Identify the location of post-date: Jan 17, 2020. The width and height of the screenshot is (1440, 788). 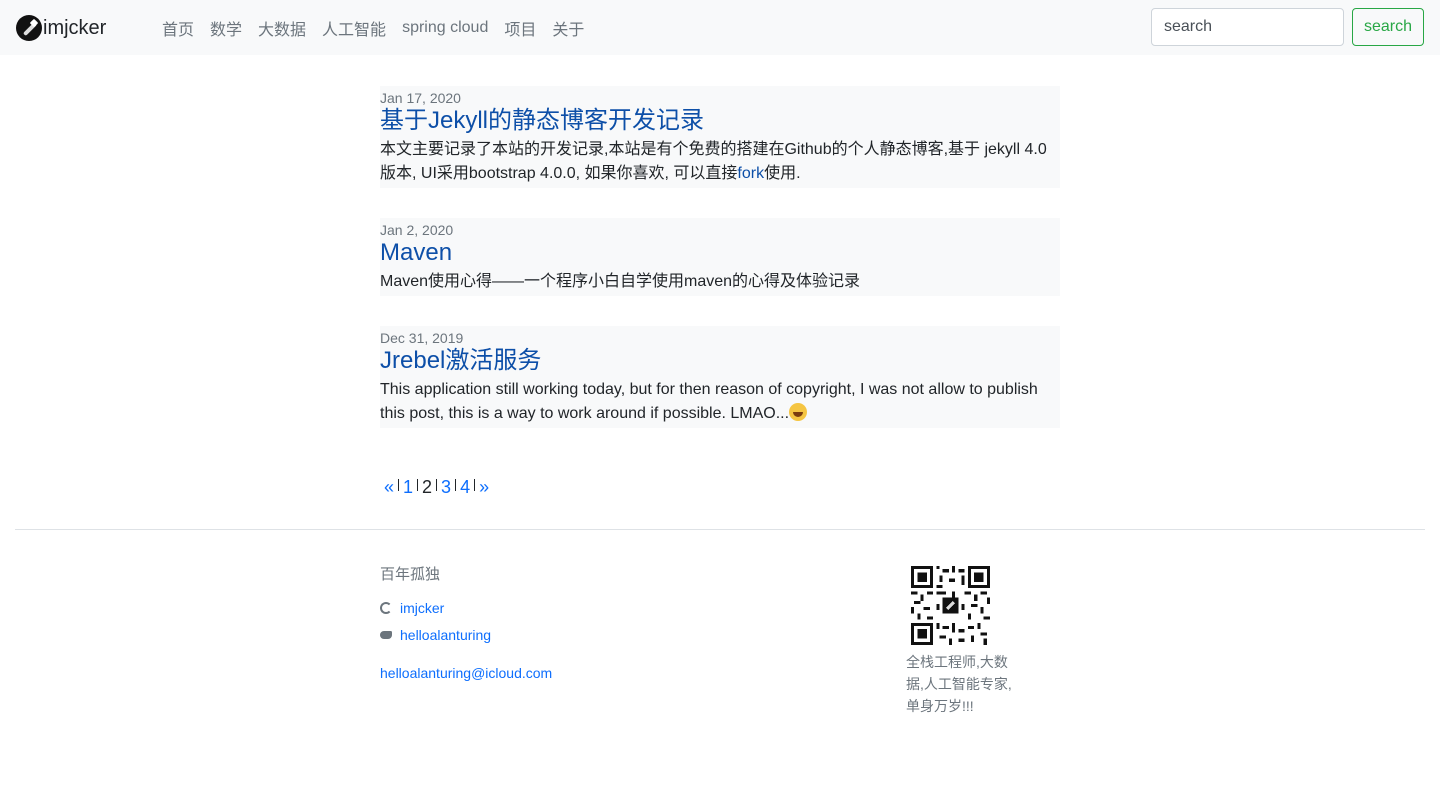
(420, 98).